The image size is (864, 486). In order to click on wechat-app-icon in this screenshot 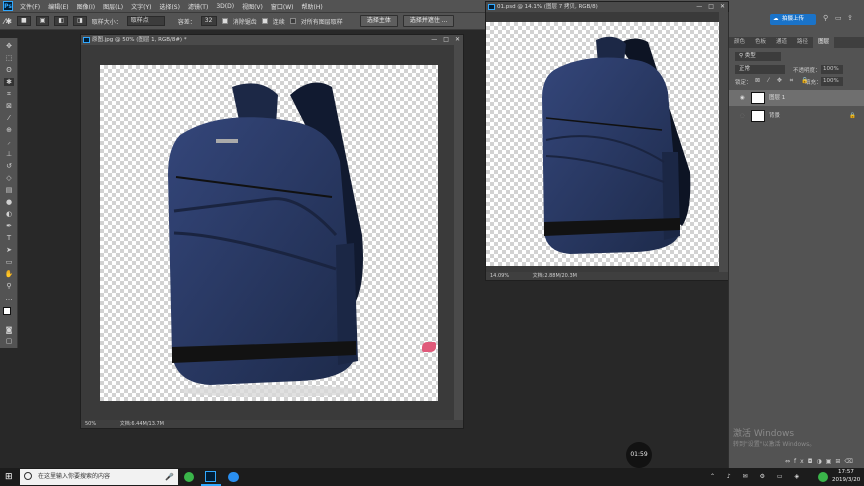, I will do `click(189, 477)`.